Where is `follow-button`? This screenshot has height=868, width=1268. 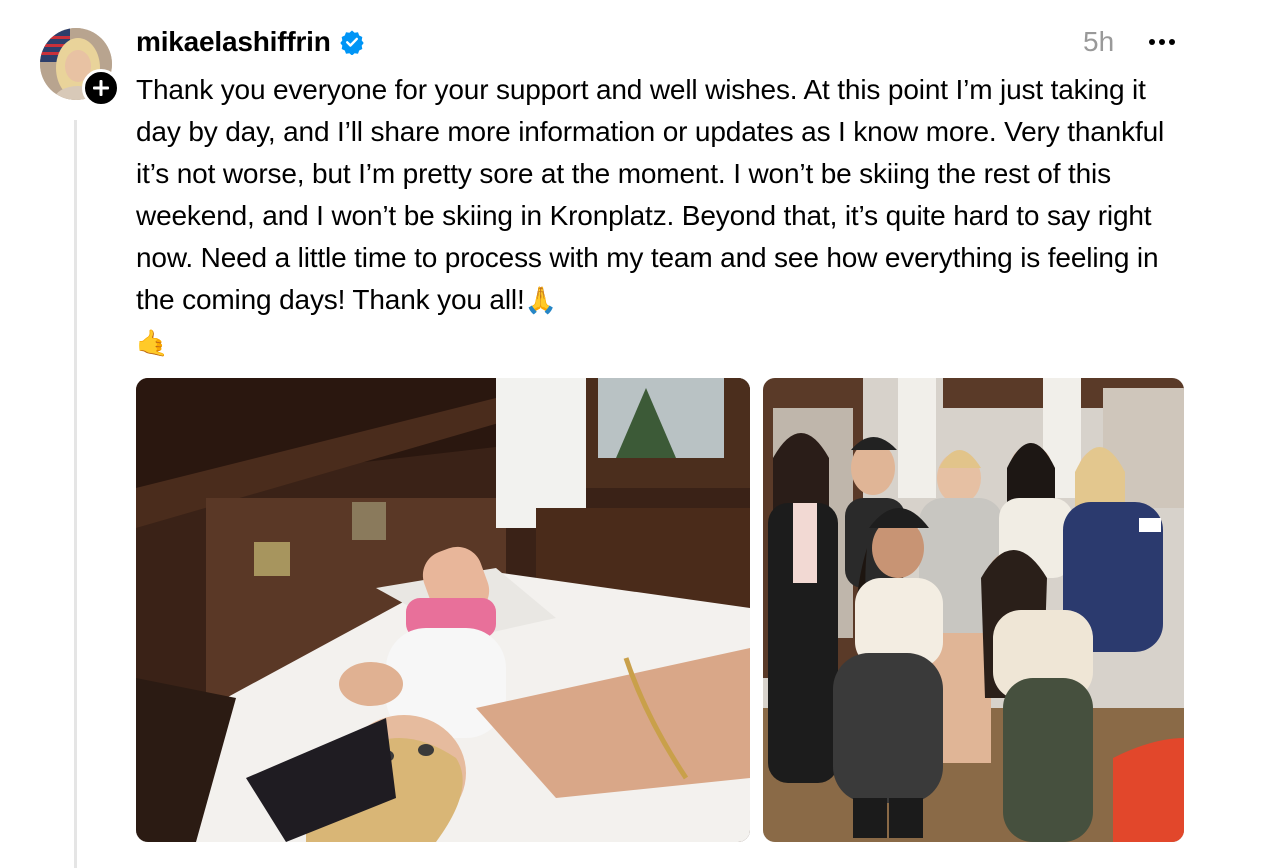 follow-button is located at coordinates (101, 88).